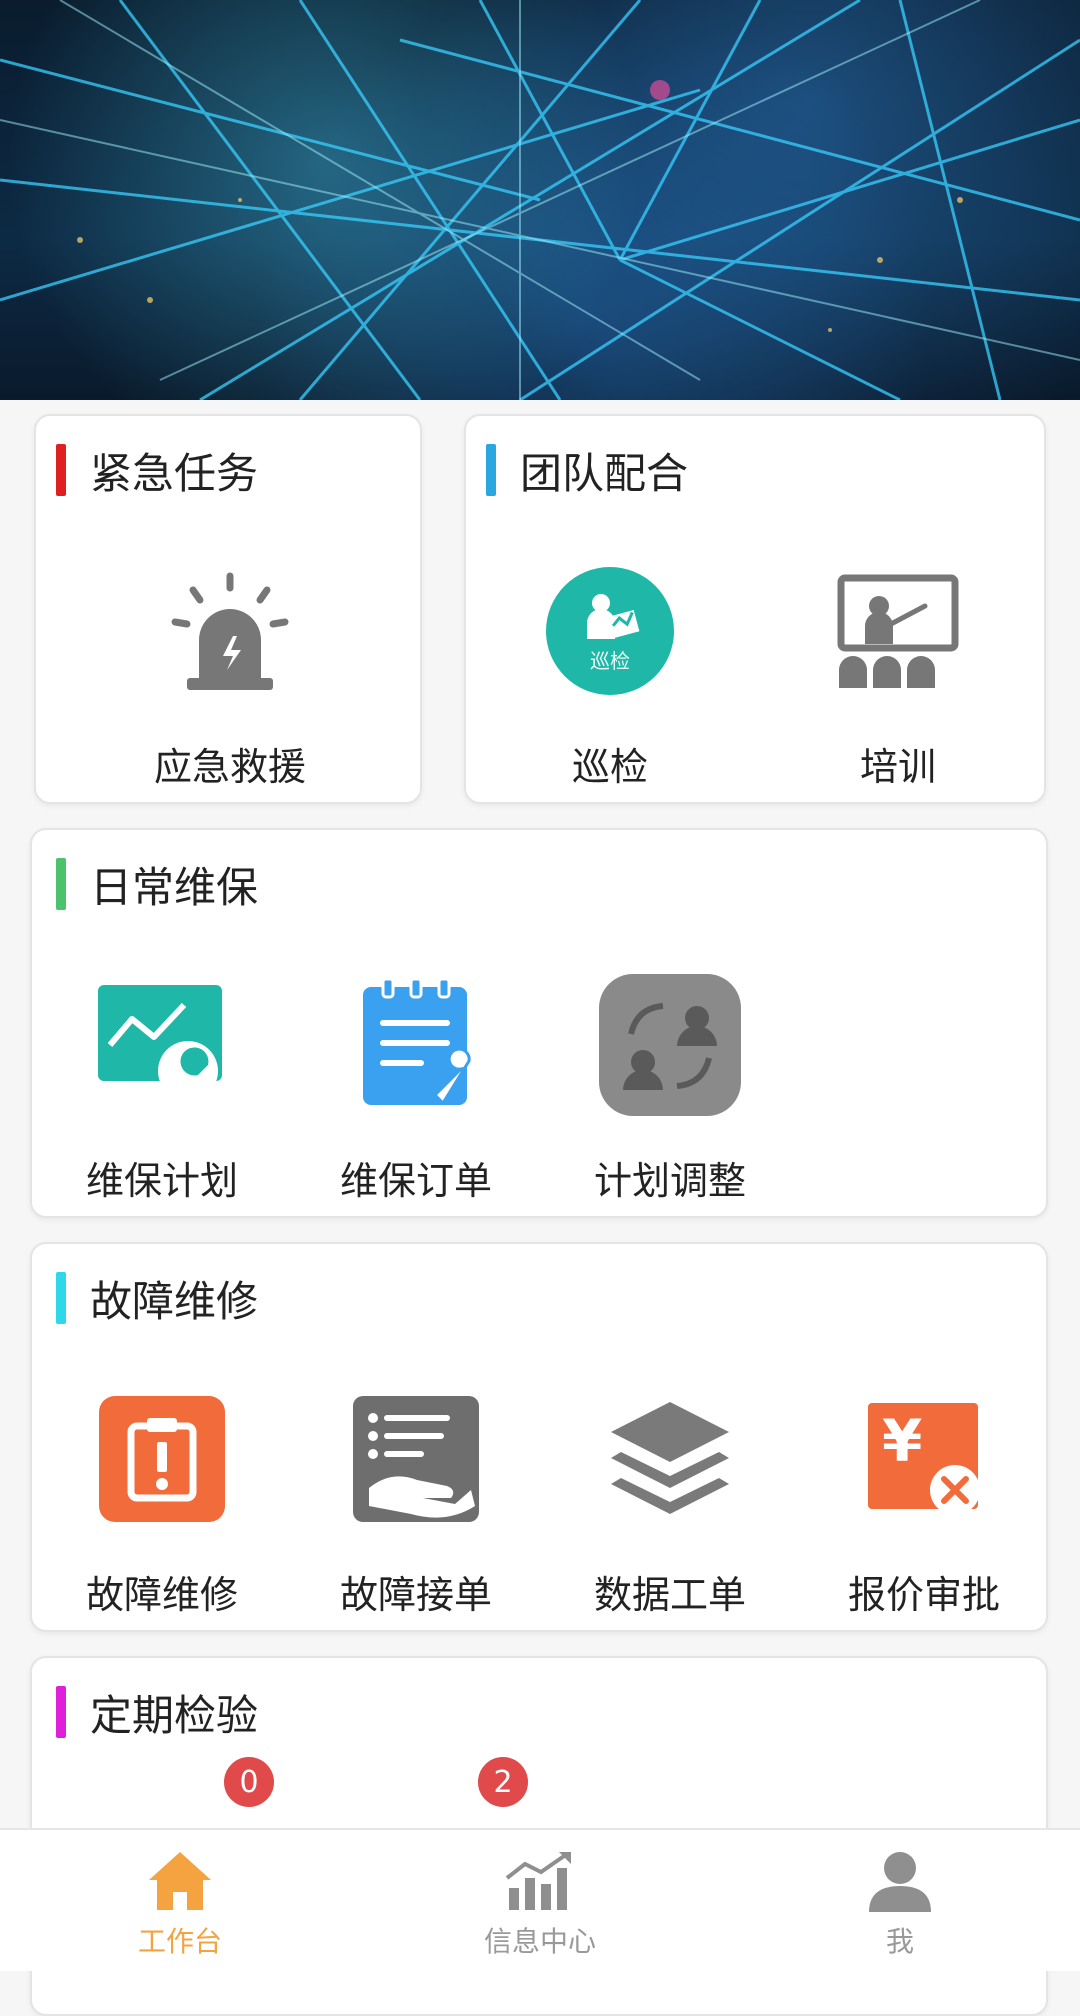 The image size is (1080, 2016). Describe the element at coordinates (539, 1941) in the screenshot. I see `tab-label: 信息中心` at that location.